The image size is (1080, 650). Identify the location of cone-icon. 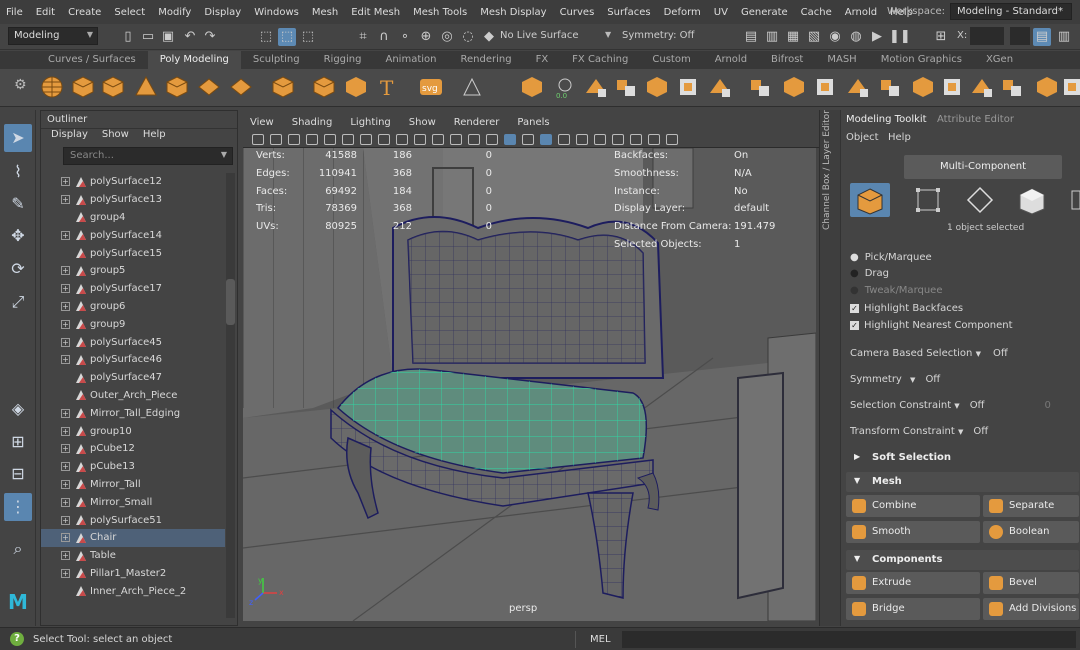
(146, 87).